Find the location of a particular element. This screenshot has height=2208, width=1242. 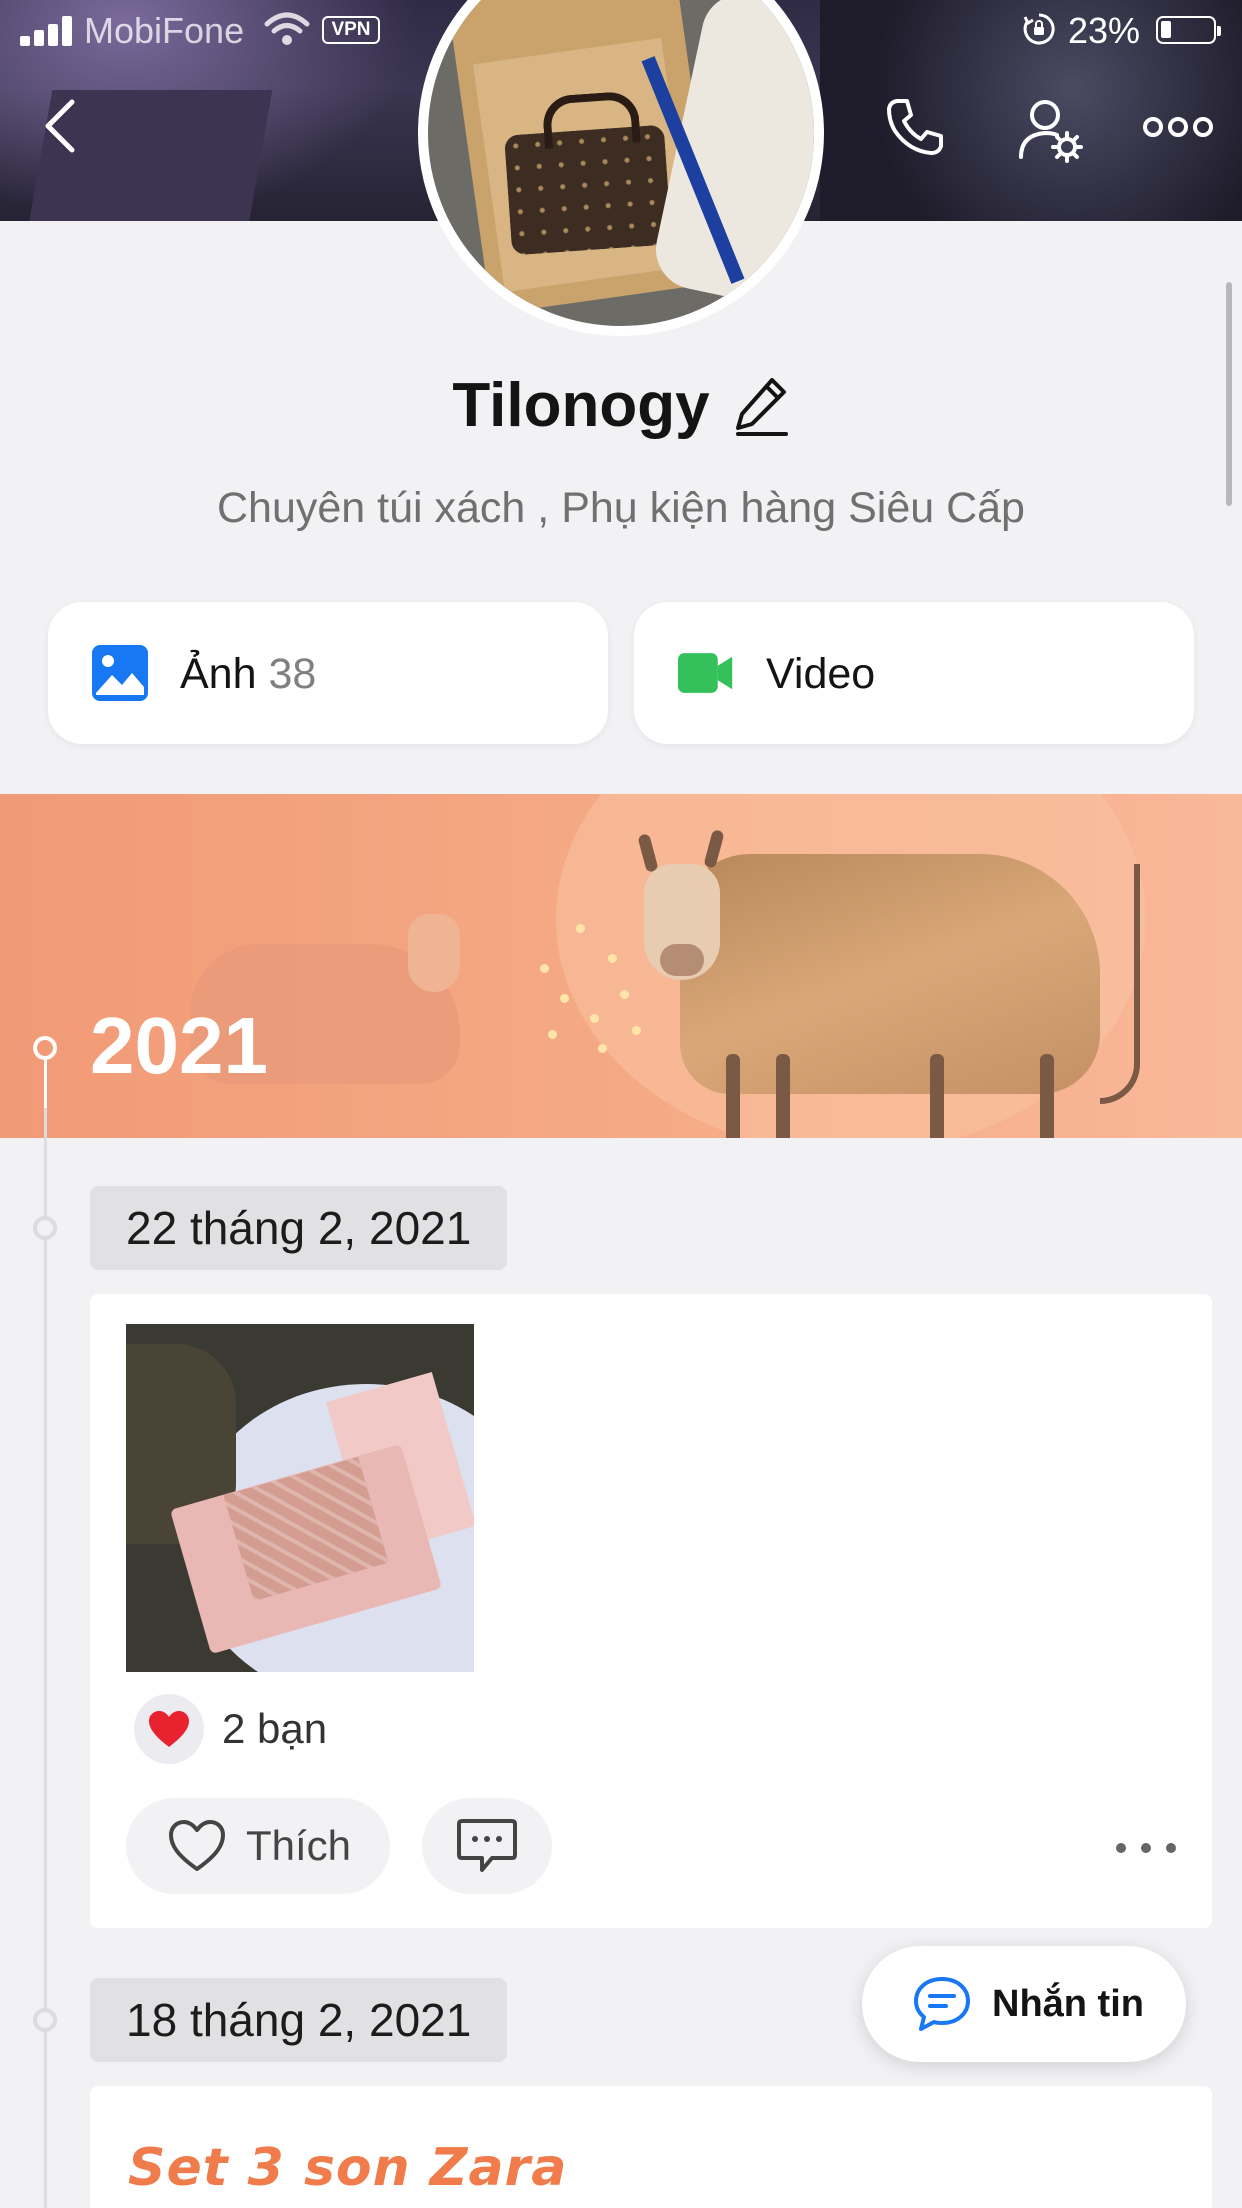

user-settings-icon is located at coordinates (1051, 131).